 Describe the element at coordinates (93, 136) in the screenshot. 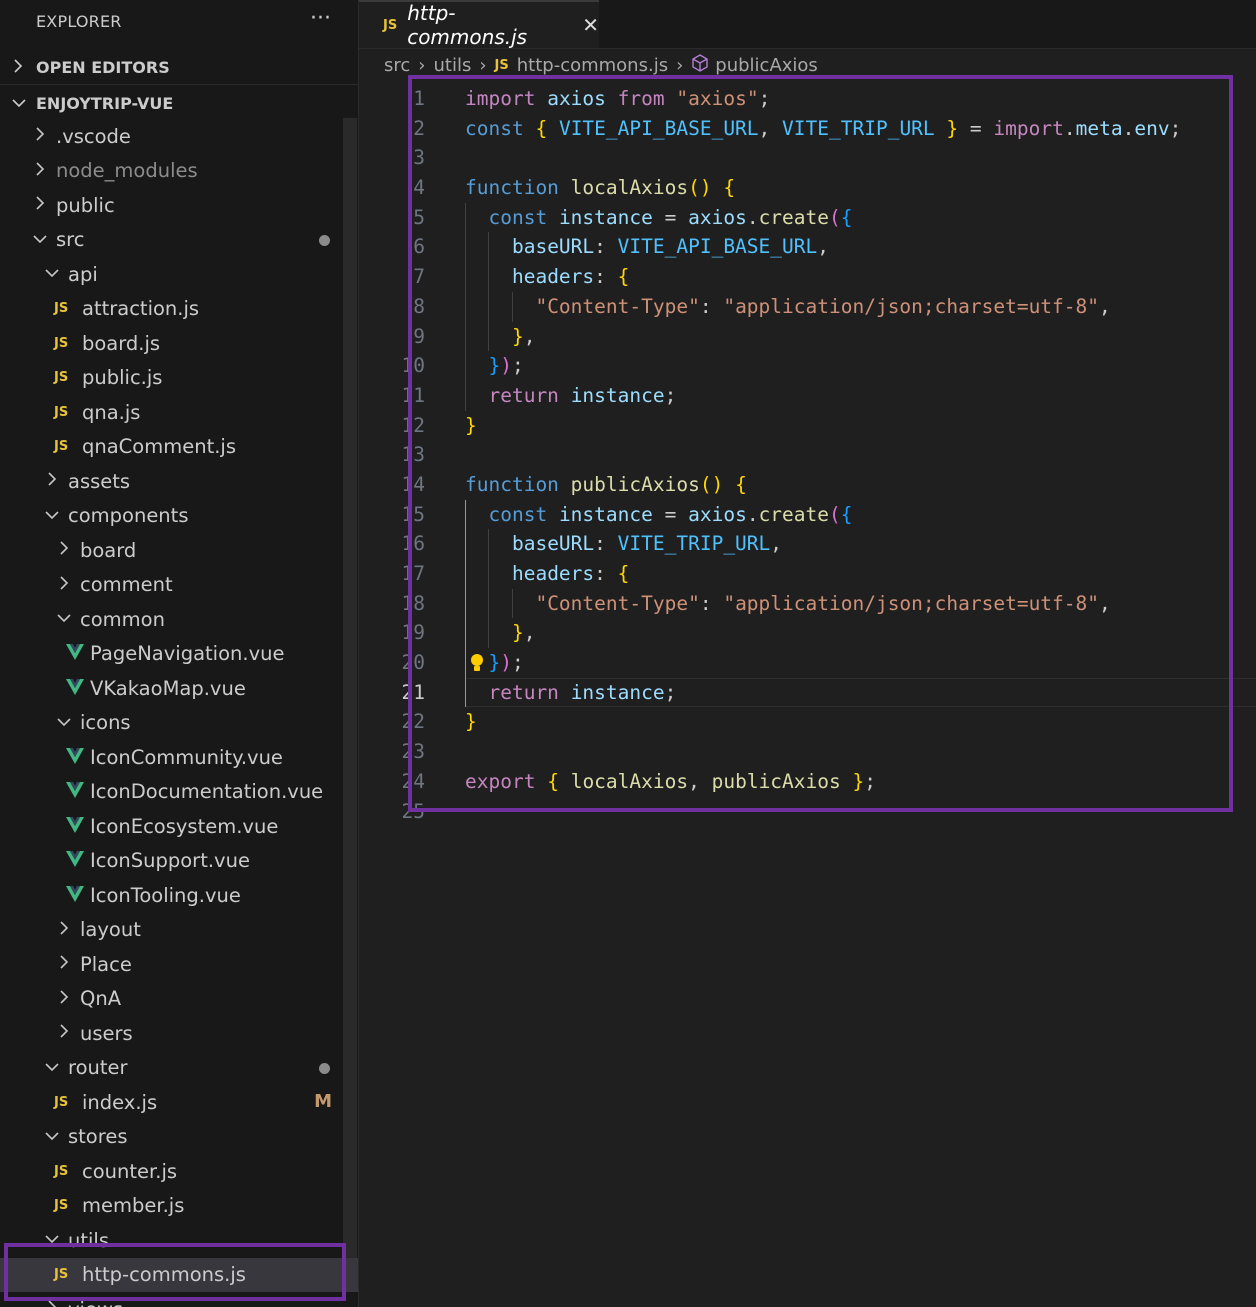

I see `tree-item-label: .vscode` at that location.